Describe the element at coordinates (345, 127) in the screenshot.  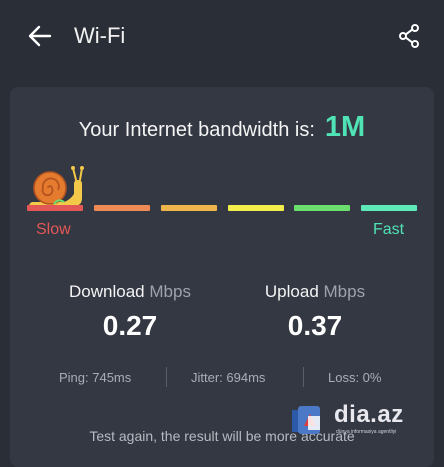
I see `bandwidth-value: 1M` at that location.